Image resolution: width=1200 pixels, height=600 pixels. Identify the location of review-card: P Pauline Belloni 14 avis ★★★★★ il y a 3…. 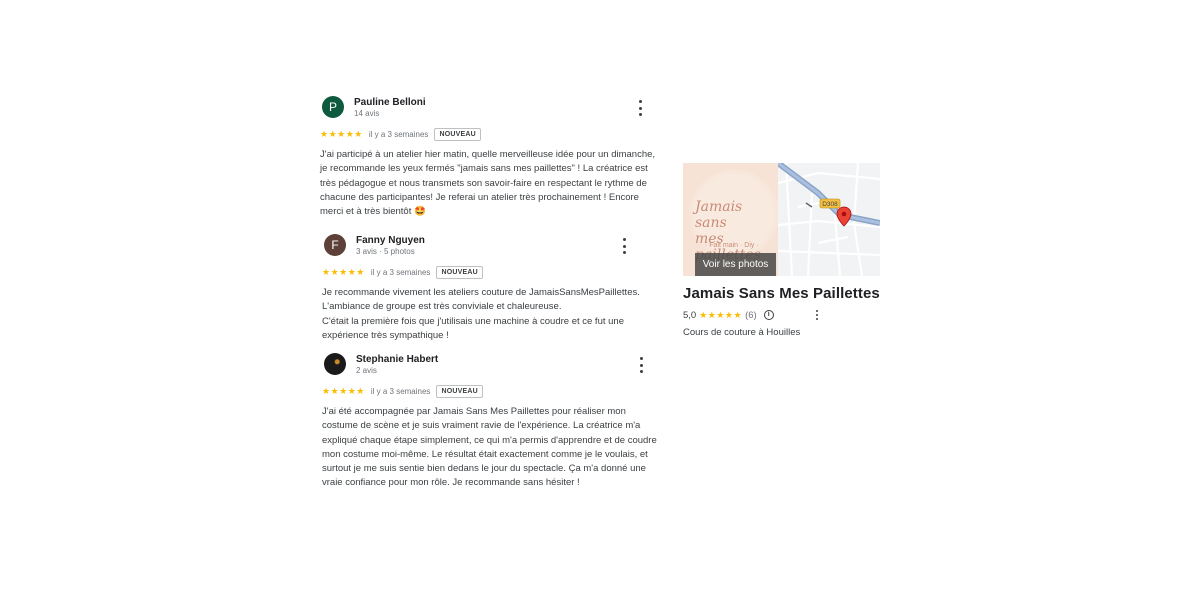
(487, 157).